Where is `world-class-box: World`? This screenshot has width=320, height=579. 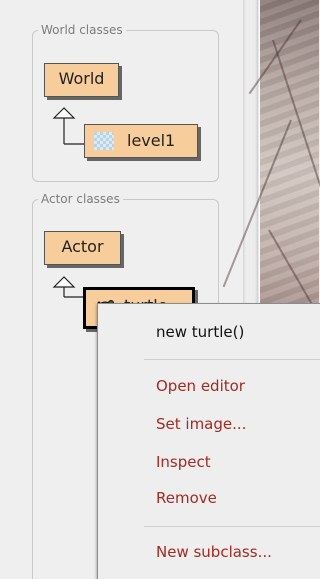 world-class-box: World is located at coordinates (81, 80).